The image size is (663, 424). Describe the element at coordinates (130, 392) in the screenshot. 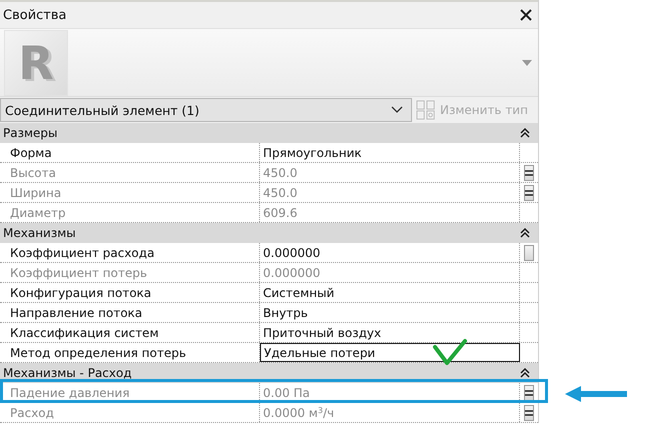

I see `parameter-name: Падение давления` at that location.